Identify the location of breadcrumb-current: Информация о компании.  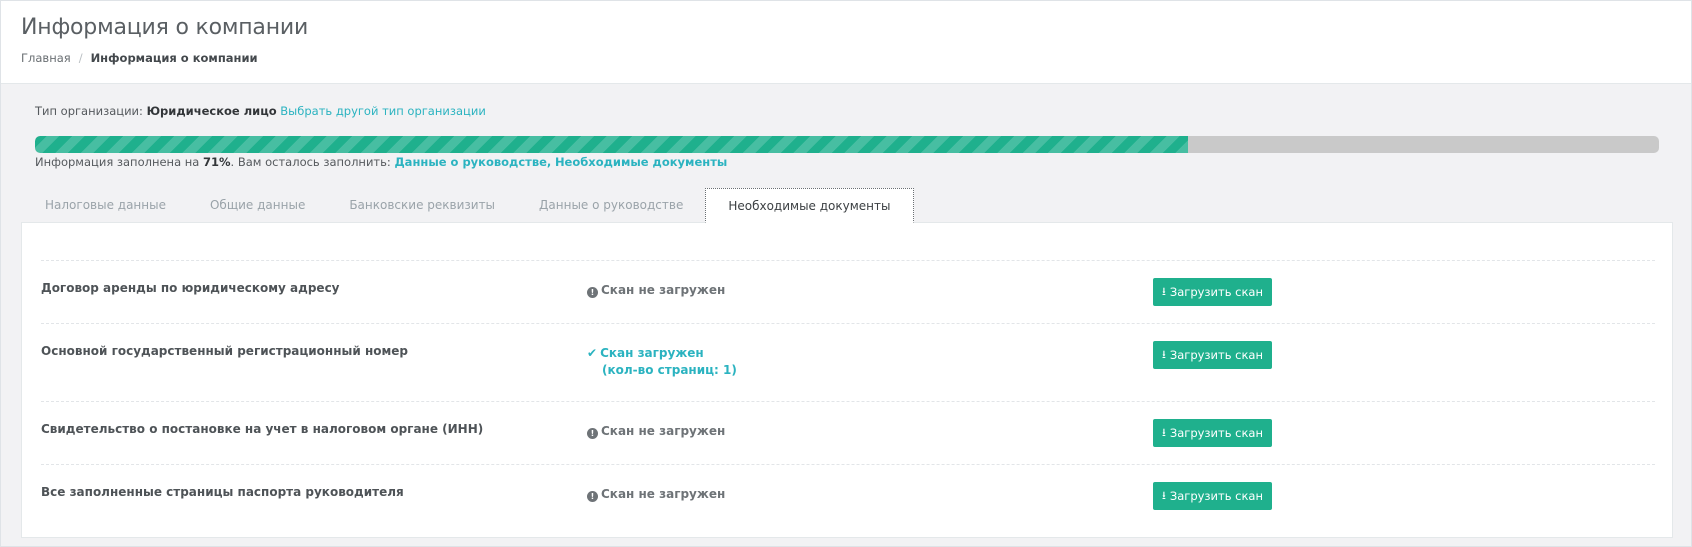
(174, 58).